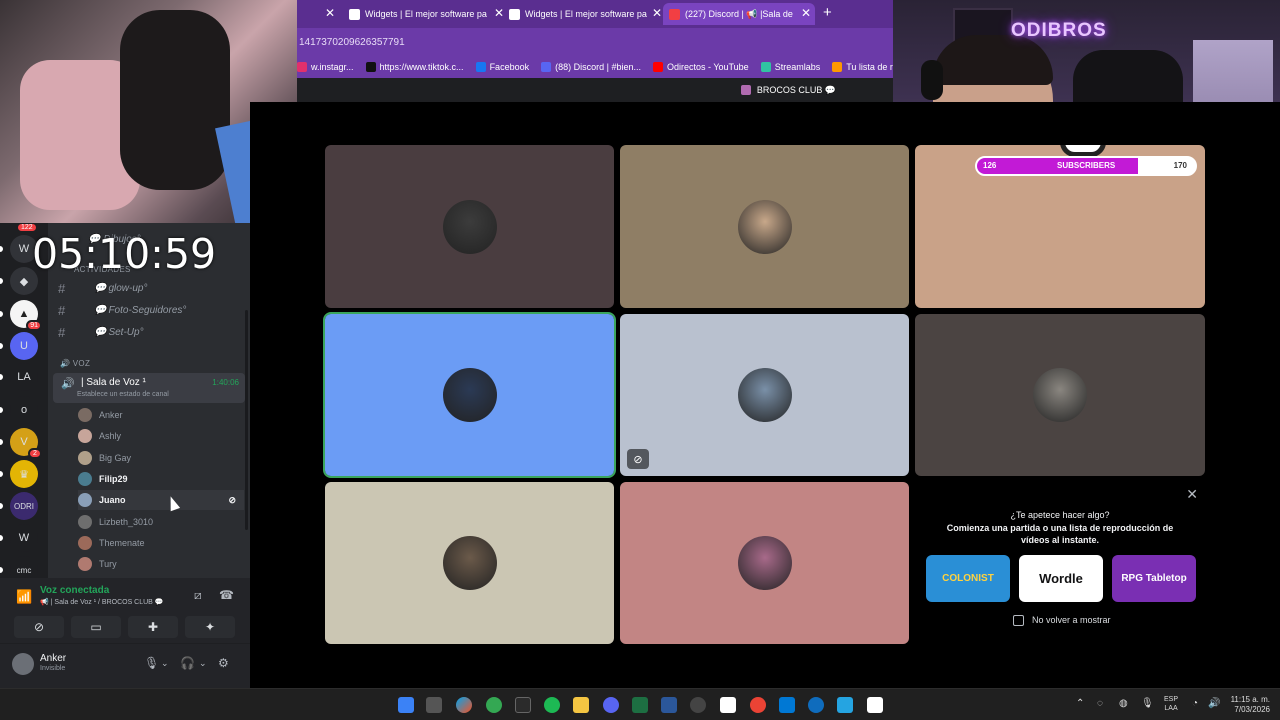  Describe the element at coordinates (210, 627) in the screenshot. I see `soundboard-button: ✦` at that location.